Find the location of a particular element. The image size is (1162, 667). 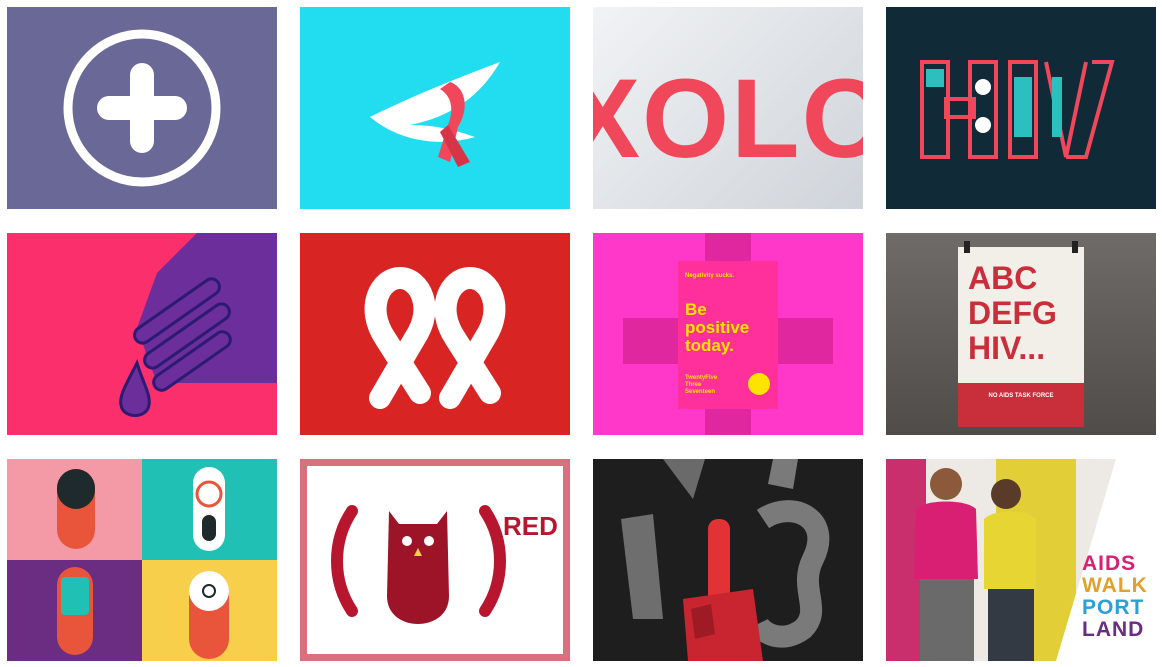

walk-title-line: LAND is located at coordinates (1113, 629).